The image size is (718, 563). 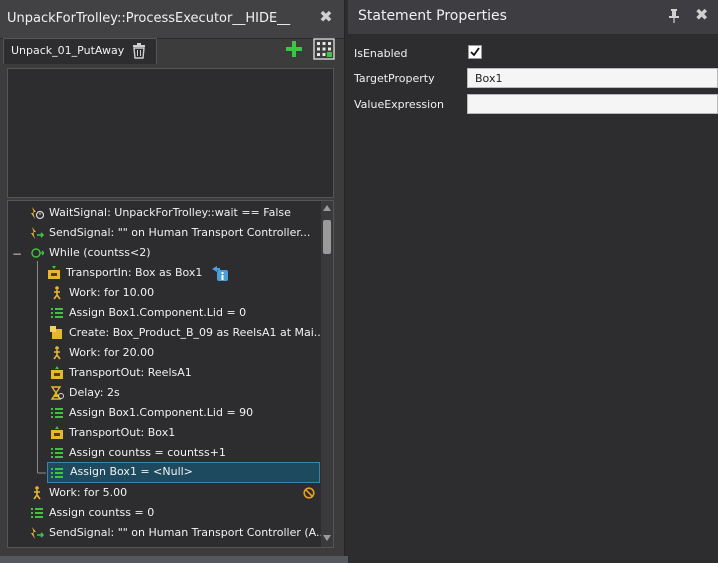 What do you see at coordinates (131, 471) in the screenshot?
I see `tree-row-label: Assign Box1 = <Null>` at bounding box center [131, 471].